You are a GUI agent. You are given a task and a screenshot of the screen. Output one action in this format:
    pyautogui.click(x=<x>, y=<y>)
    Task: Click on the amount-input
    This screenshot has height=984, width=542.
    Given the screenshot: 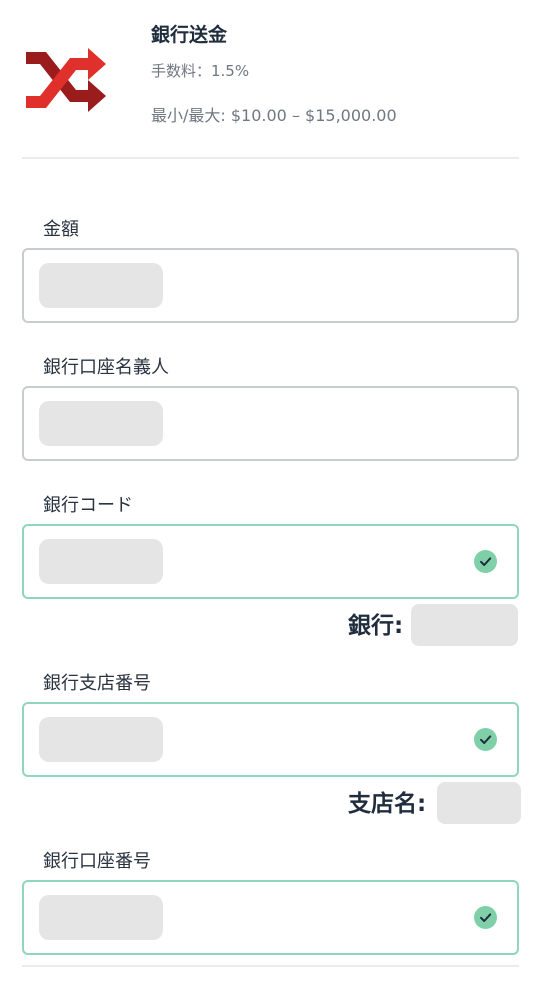 What is the action you would take?
    pyautogui.click(x=270, y=285)
    